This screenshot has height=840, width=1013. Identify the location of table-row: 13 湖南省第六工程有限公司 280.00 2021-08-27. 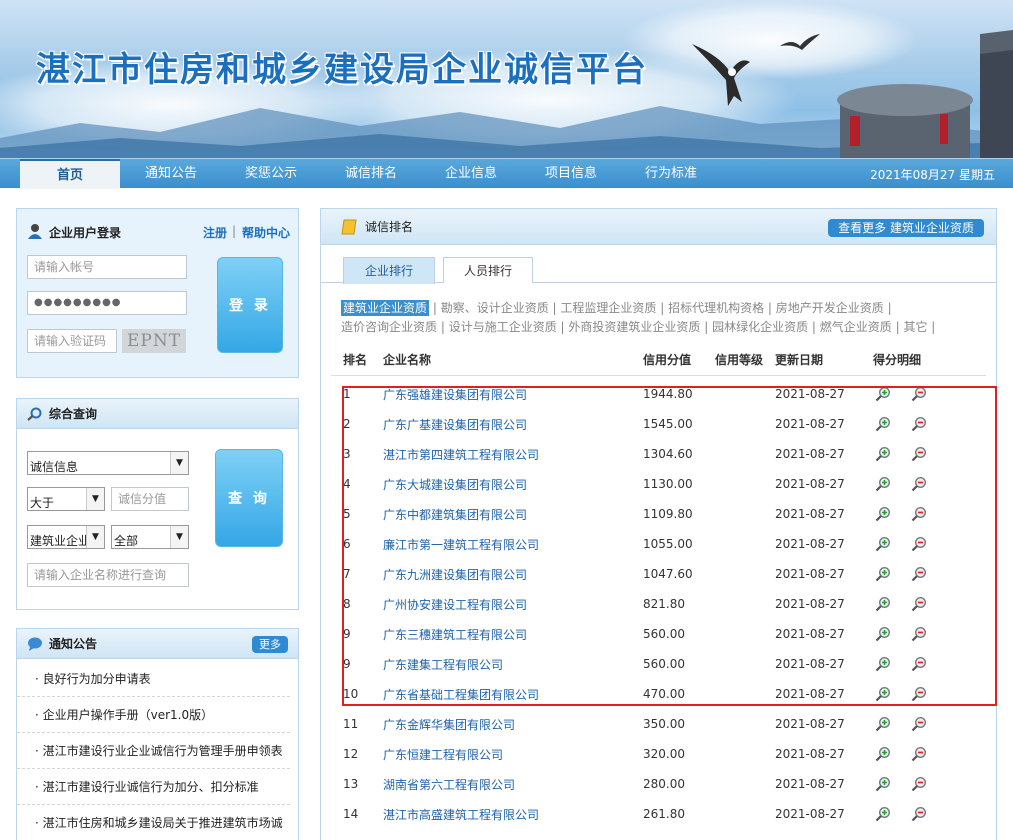
(658, 784).